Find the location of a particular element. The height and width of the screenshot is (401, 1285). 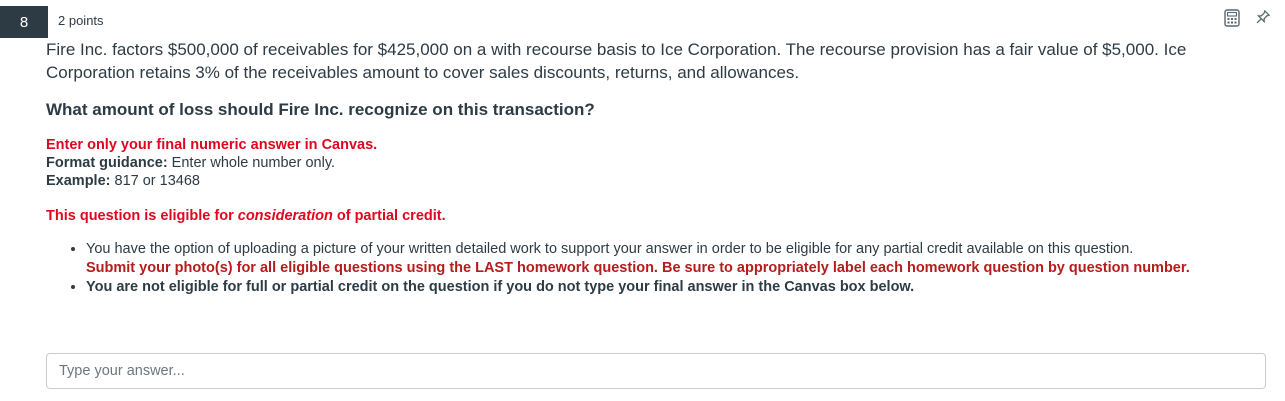

partial-credit-emphasis: consideration is located at coordinates (285, 216).